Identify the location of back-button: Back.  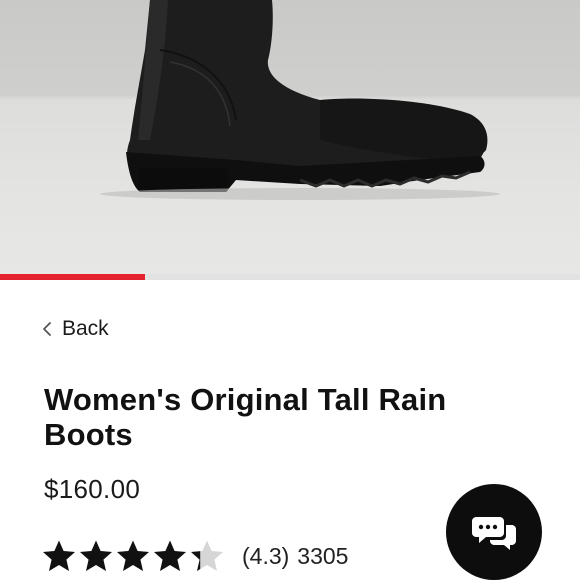
(75, 329).